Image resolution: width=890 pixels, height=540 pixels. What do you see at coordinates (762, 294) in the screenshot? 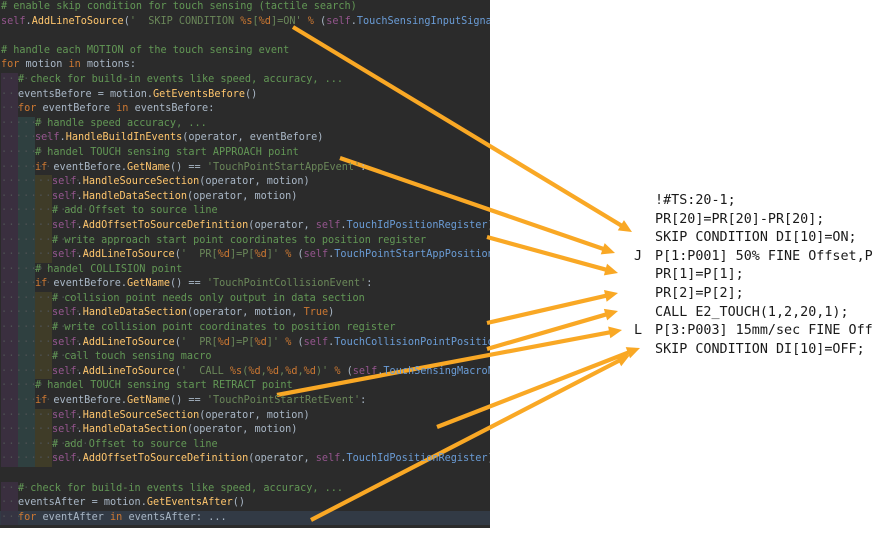
I see `robot-program-line: PR[2]=P[2];` at bounding box center [762, 294].